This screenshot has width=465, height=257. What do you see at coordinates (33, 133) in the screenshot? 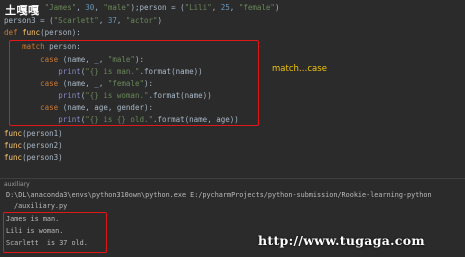
I see `code-line-11: func(person1)` at bounding box center [33, 133].